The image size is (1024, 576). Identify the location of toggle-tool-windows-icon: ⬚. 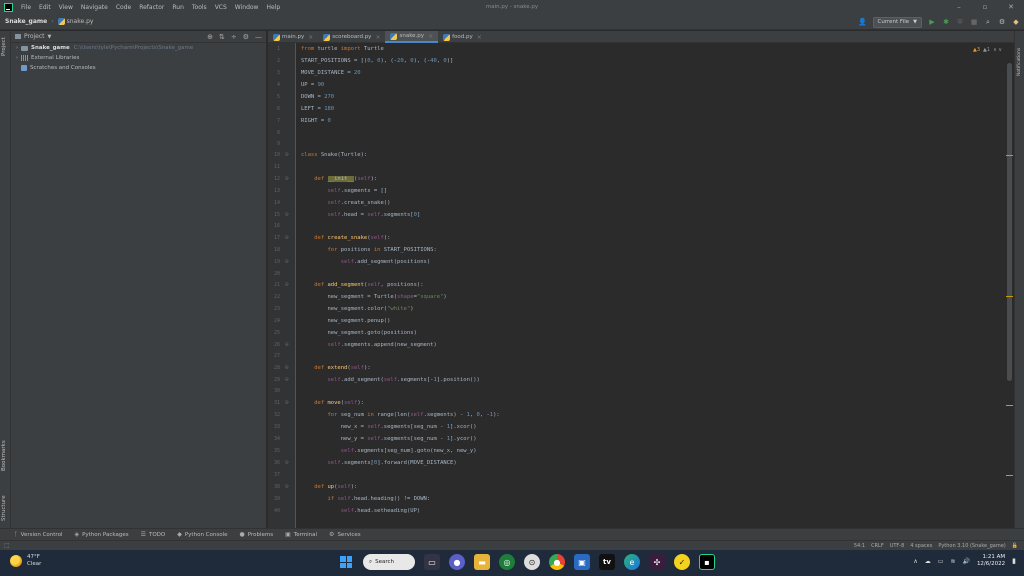
(7, 545).